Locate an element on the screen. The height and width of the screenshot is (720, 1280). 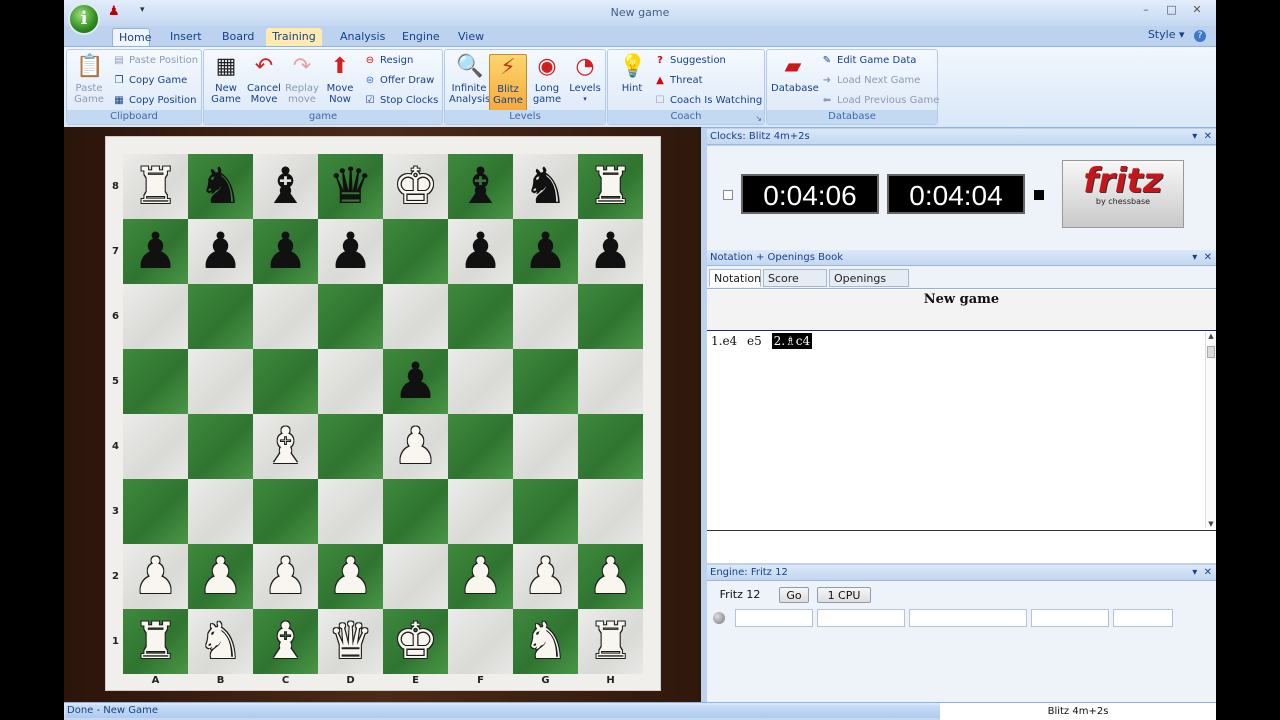
square-g1: ♞ is located at coordinates (545, 641).